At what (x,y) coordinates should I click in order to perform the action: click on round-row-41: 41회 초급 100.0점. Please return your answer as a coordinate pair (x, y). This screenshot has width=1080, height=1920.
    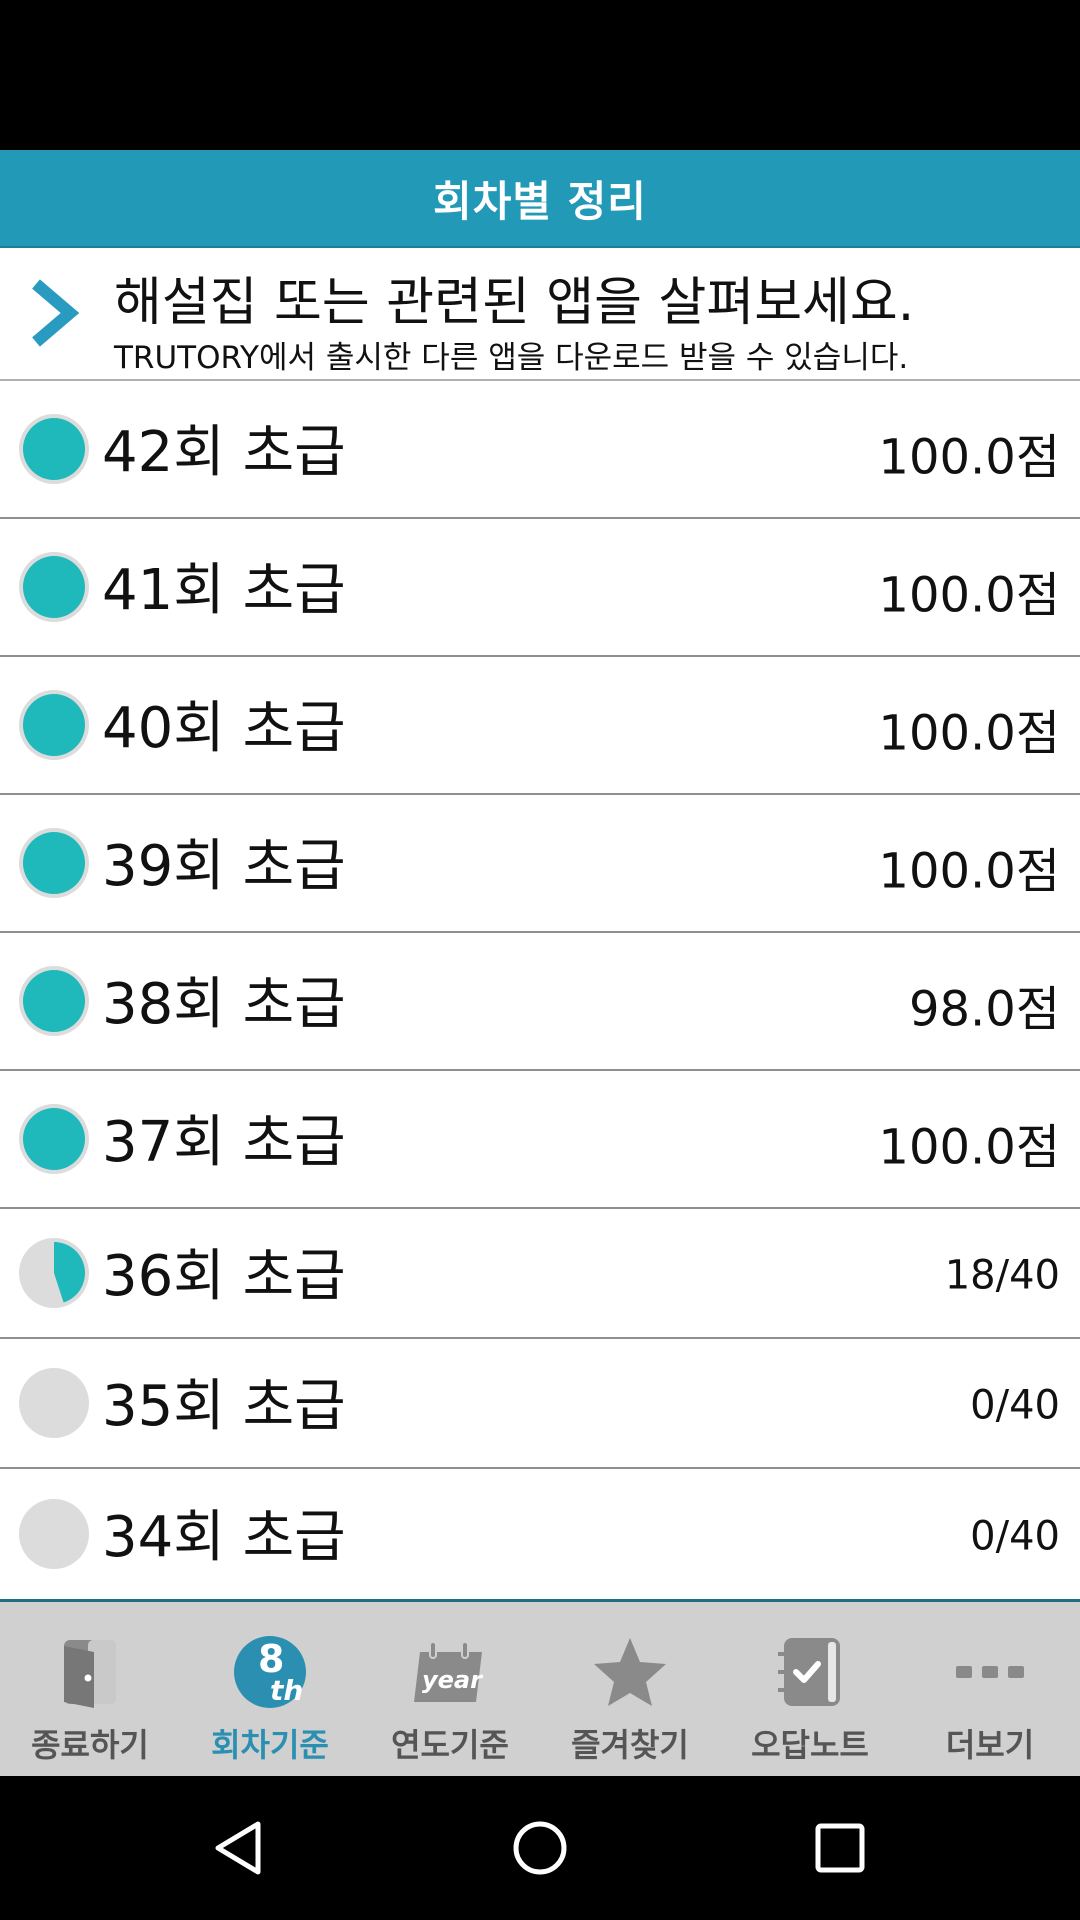
    Looking at the image, I should click on (540, 588).